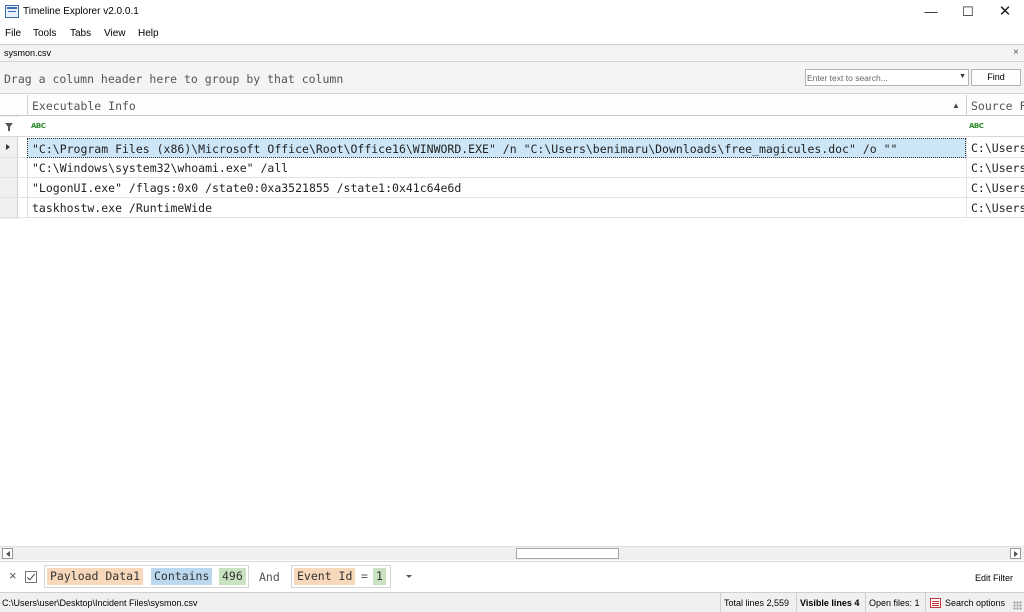  What do you see at coordinates (512, 53) in the screenshot?
I see `file-tab-bar: sysmon.csv ×` at bounding box center [512, 53].